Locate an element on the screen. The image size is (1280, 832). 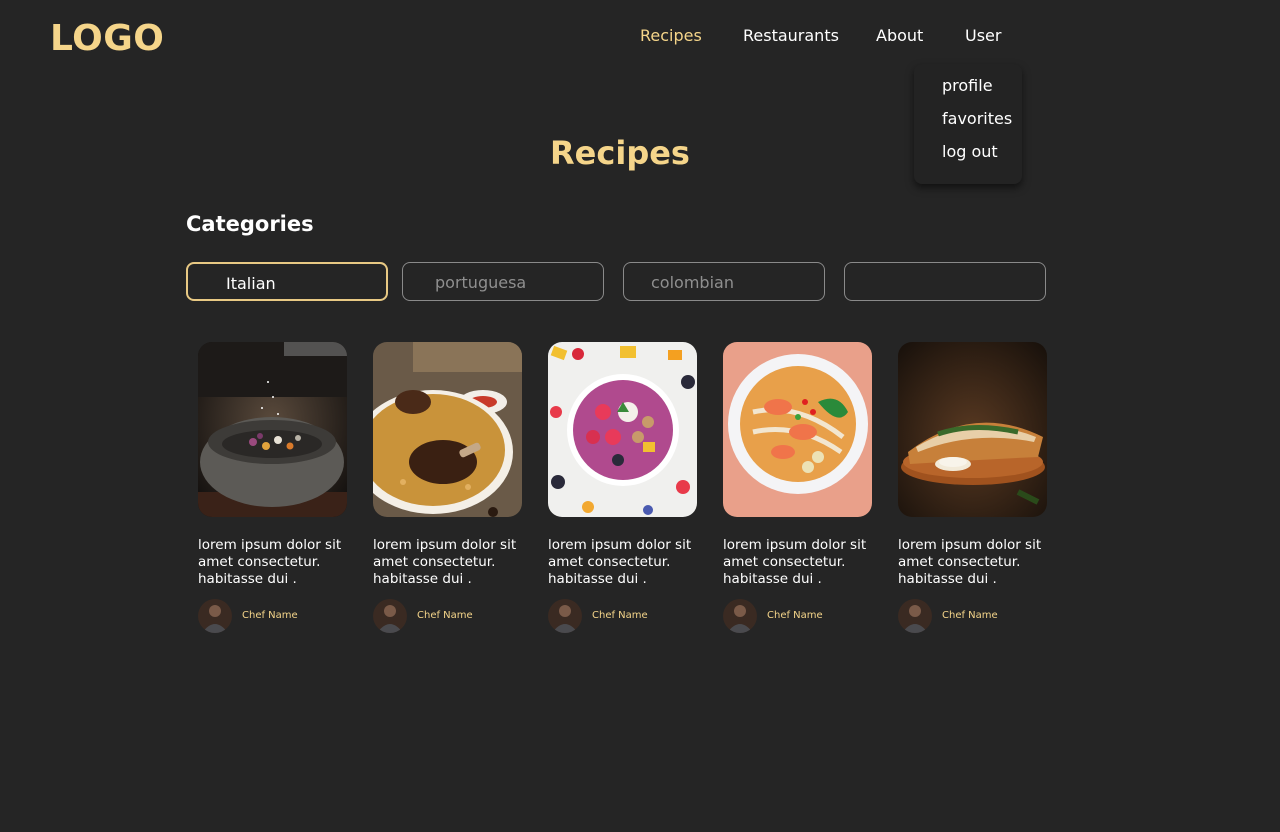
category-portuguesa: portuguesa is located at coordinates (503, 281).